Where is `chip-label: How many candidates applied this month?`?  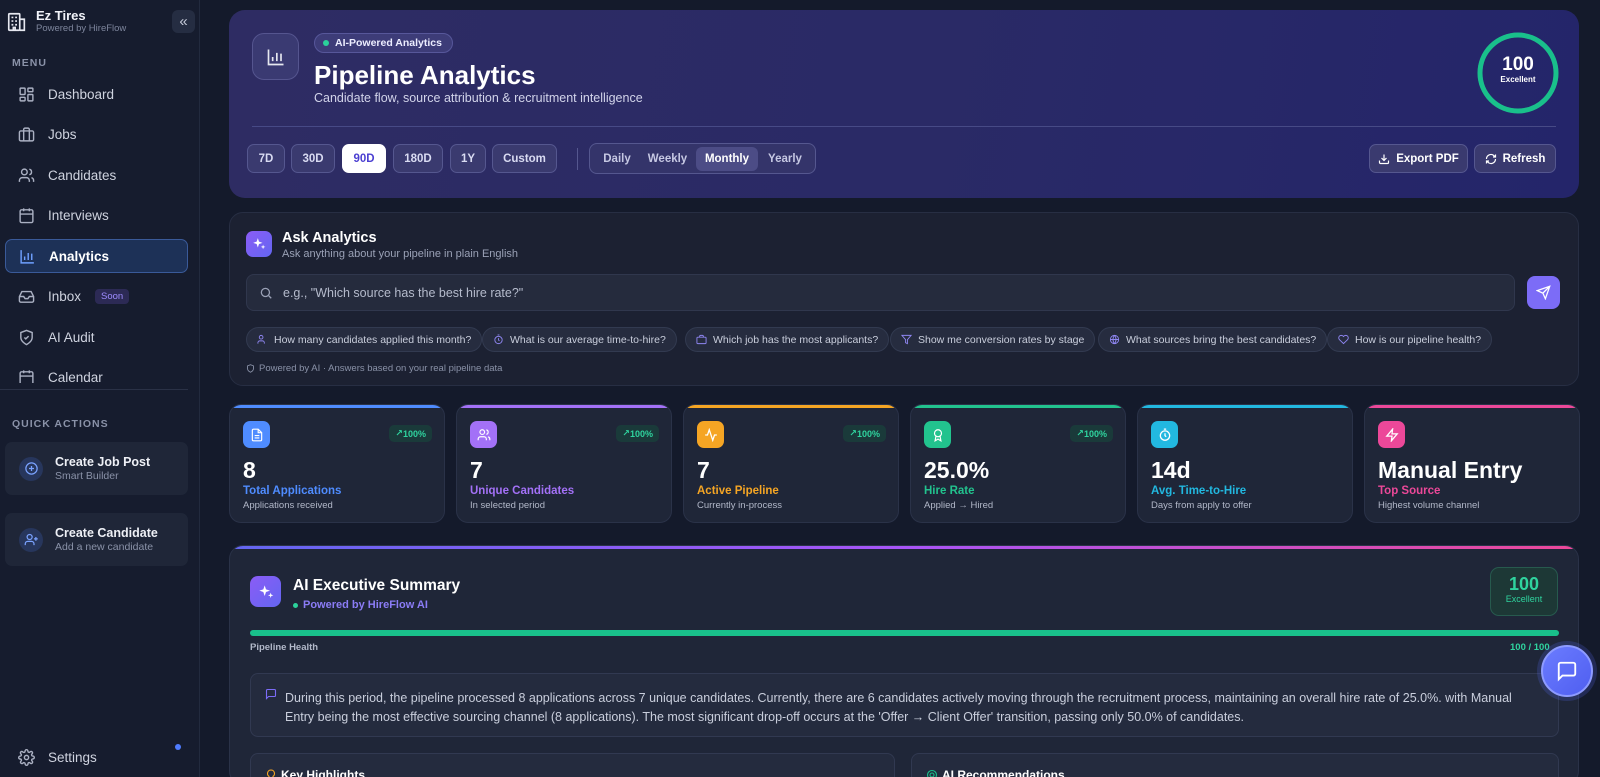
chip-label: How many candidates applied this month? is located at coordinates (373, 339).